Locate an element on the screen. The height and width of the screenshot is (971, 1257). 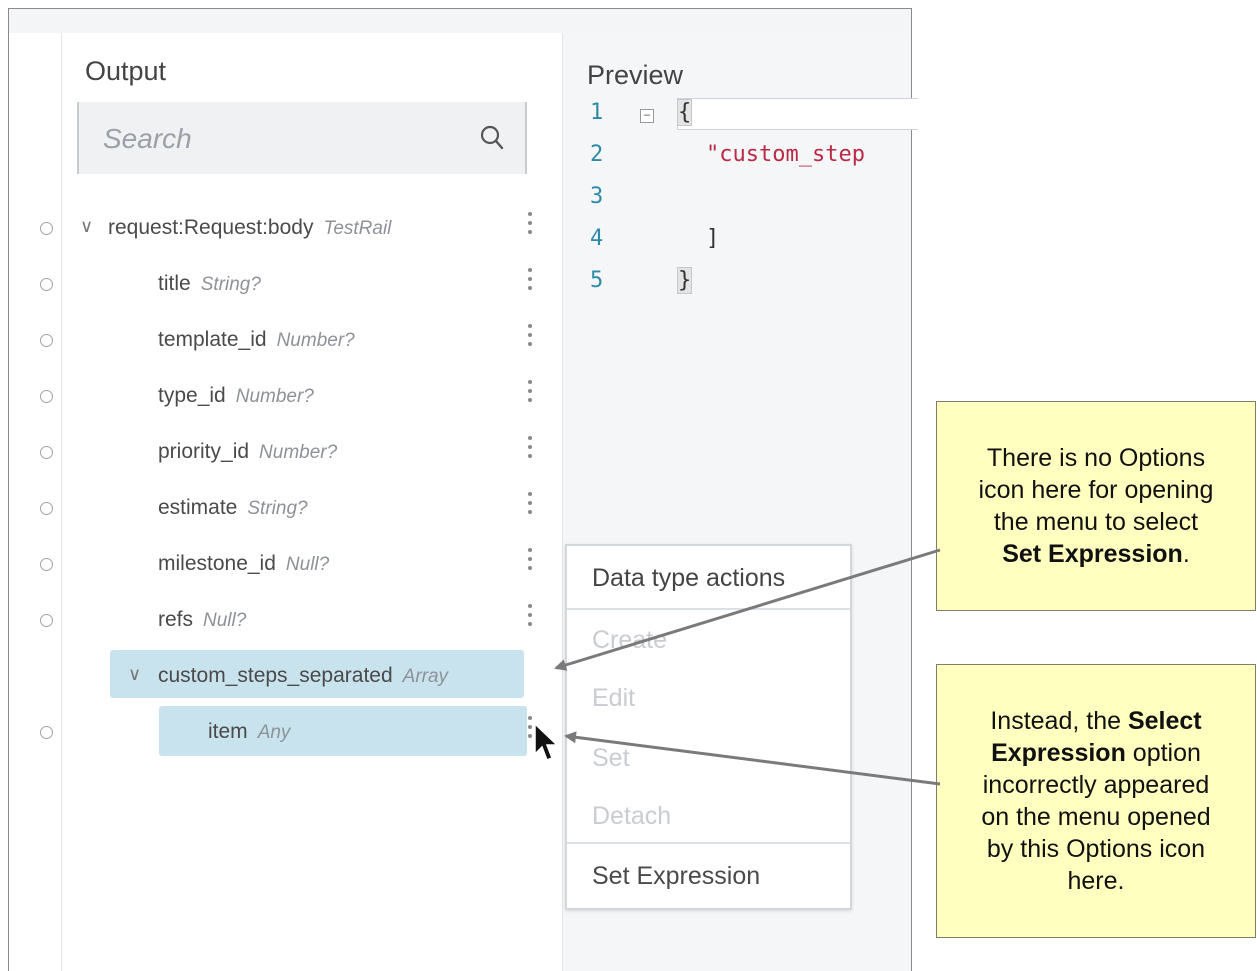
annotation-arrows is located at coordinates (747, 667).